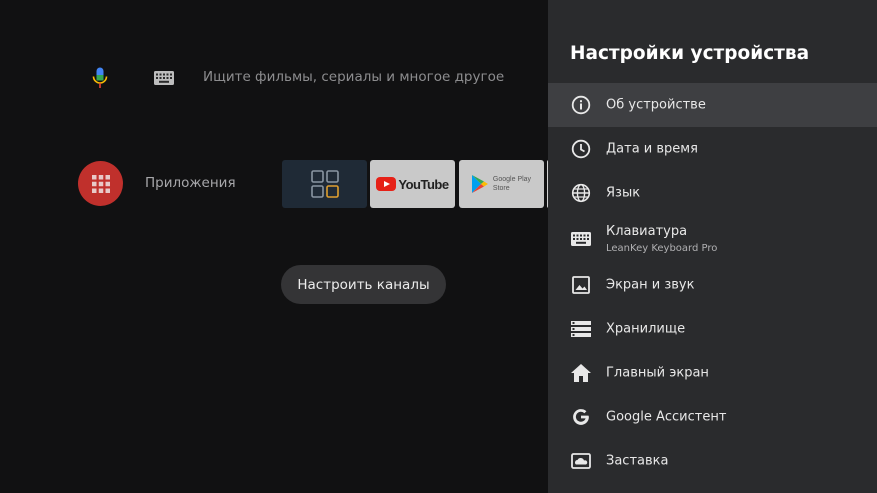 The width and height of the screenshot is (877, 493). I want to click on screensaver-icon, so click(581, 461).